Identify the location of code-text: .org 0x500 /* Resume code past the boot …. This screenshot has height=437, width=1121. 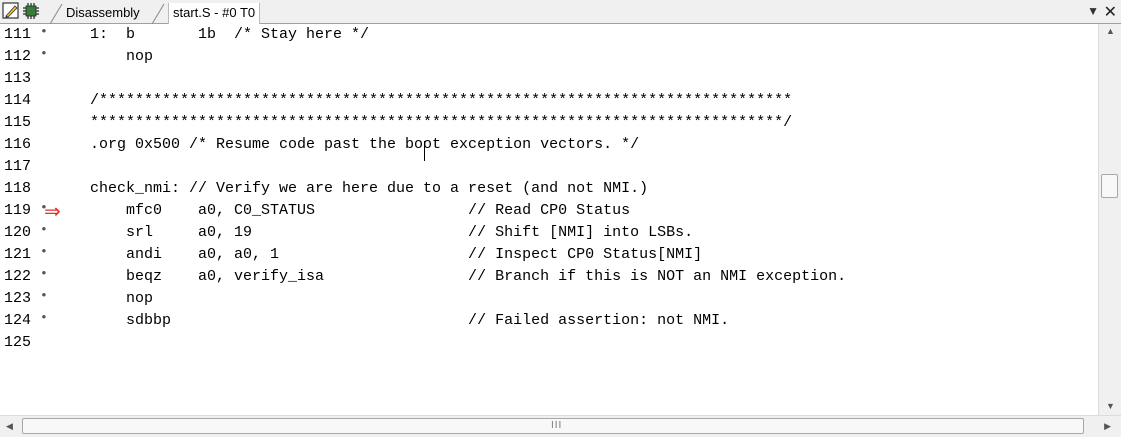
(365, 144).